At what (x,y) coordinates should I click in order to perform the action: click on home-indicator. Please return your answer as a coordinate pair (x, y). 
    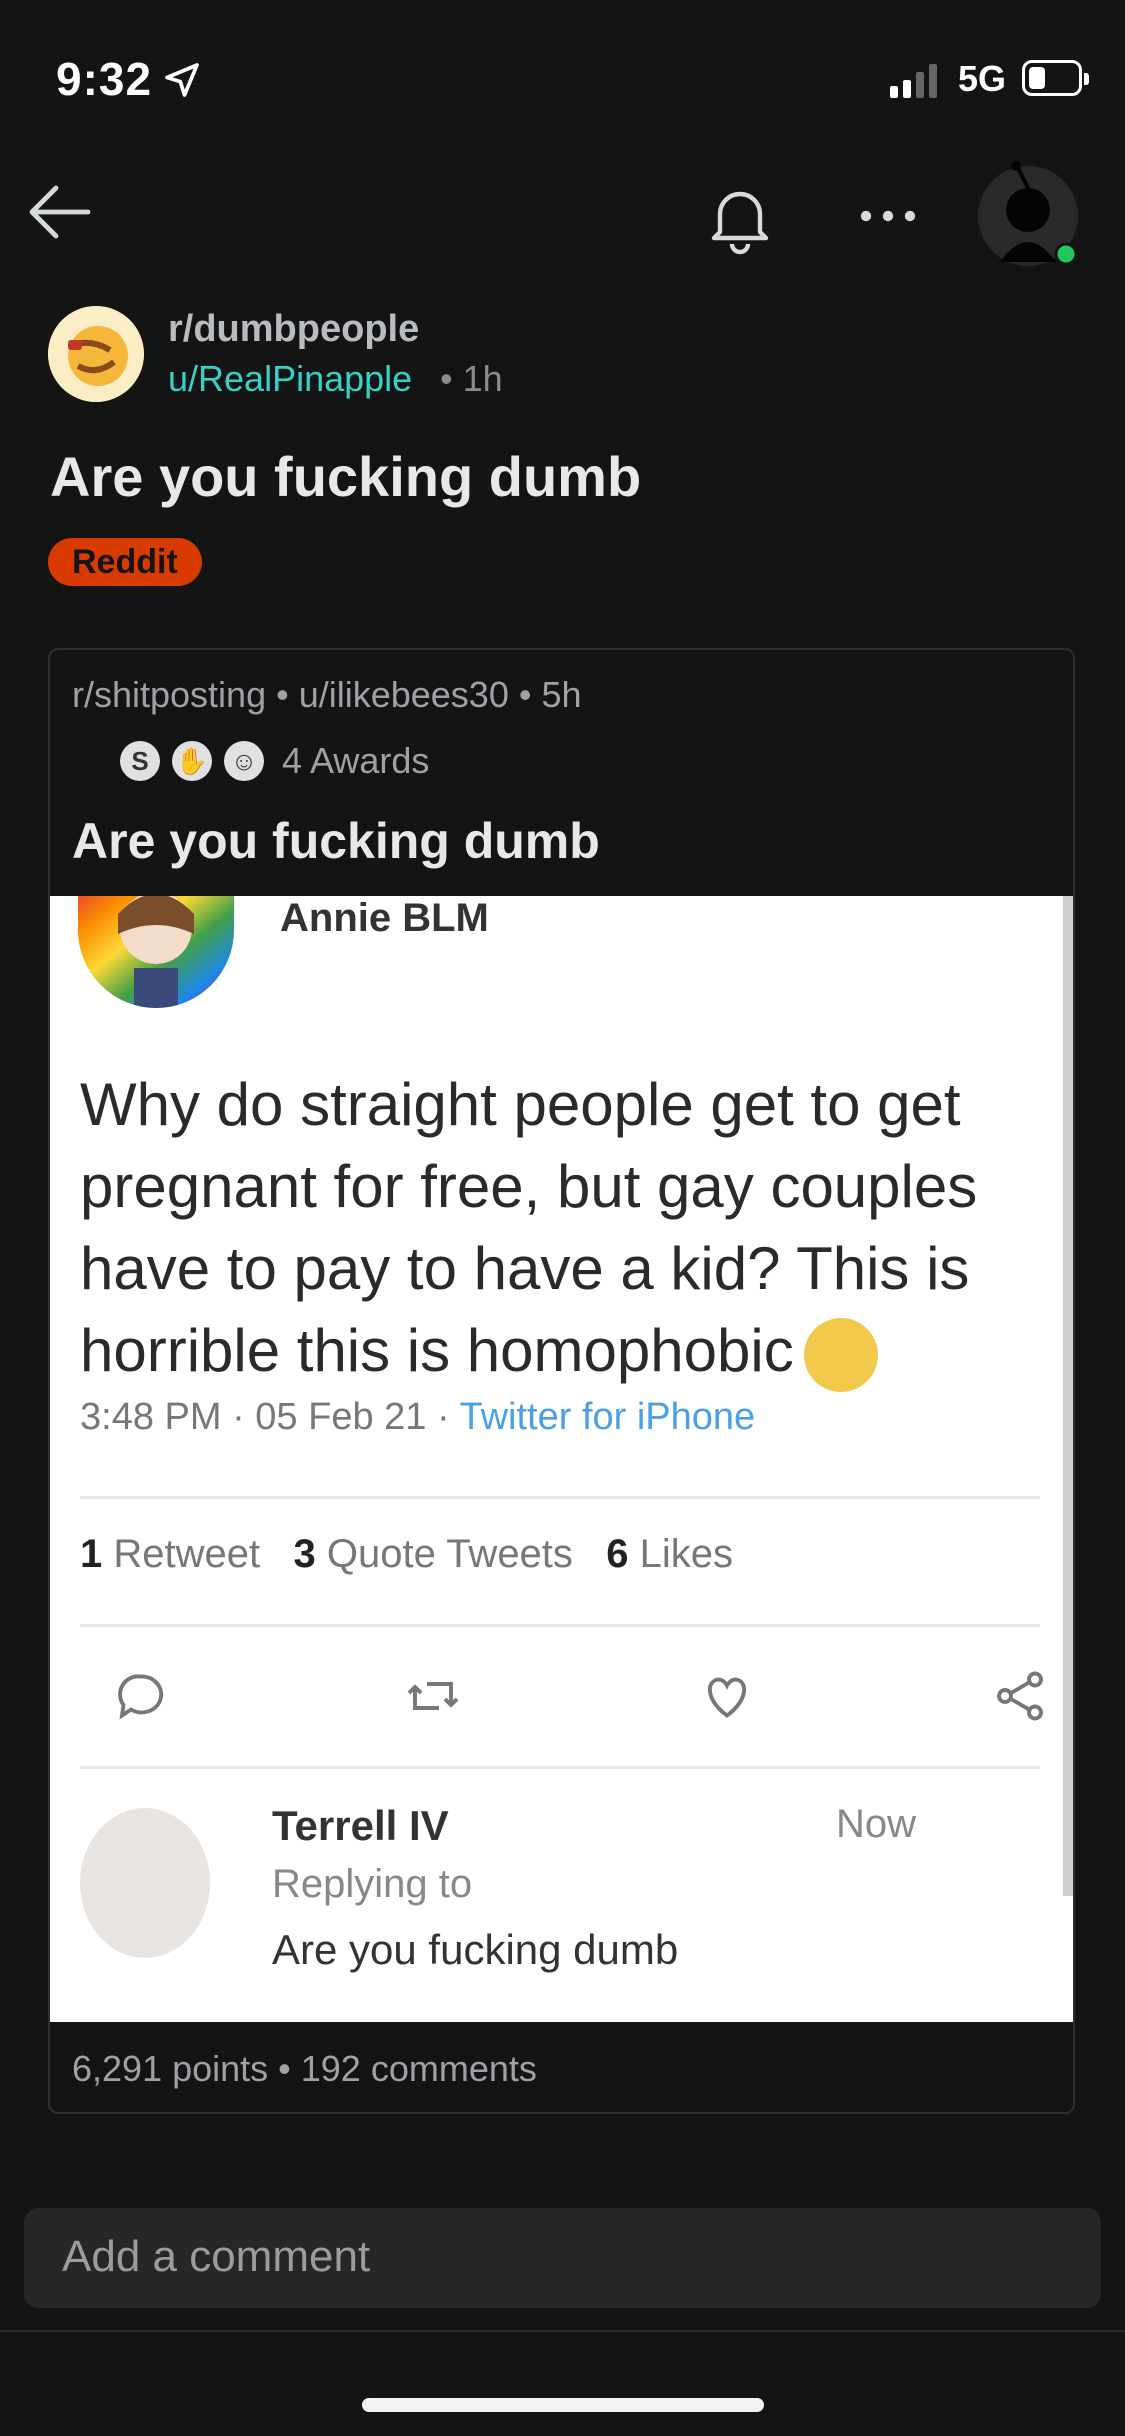
    Looking at the image, I should click on (563, 2405).